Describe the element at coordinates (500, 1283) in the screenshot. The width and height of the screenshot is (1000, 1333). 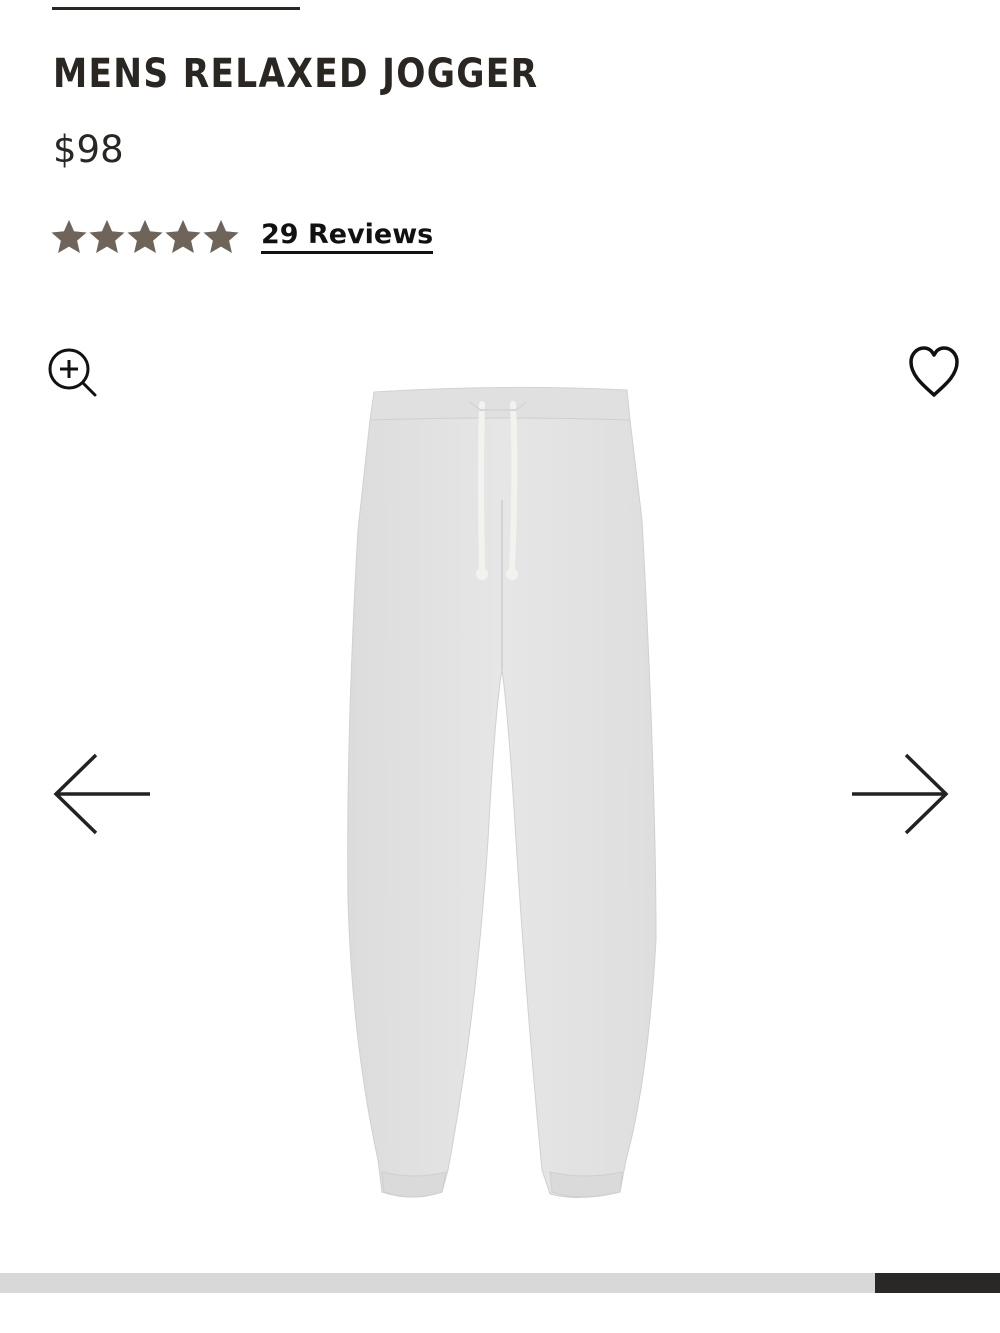
I see `gallery-progress-bar` at that location.